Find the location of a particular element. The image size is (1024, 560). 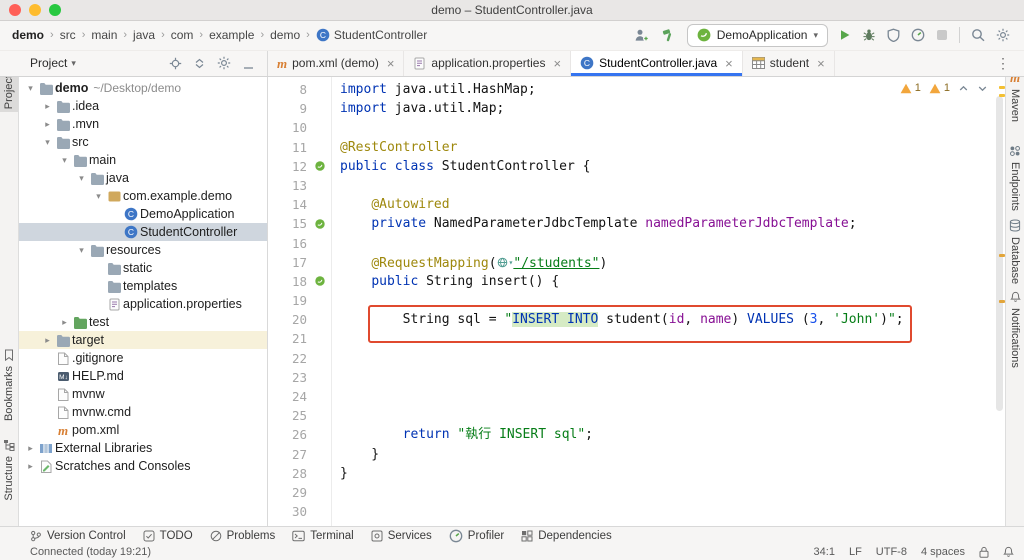

tree-item-demo: ▾ demo ~/Desktop/demo is located at coordinates (142, 88).